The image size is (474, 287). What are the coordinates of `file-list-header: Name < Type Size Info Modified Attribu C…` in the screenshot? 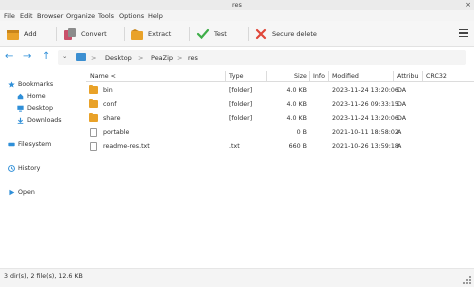 It's located at (280, 76).